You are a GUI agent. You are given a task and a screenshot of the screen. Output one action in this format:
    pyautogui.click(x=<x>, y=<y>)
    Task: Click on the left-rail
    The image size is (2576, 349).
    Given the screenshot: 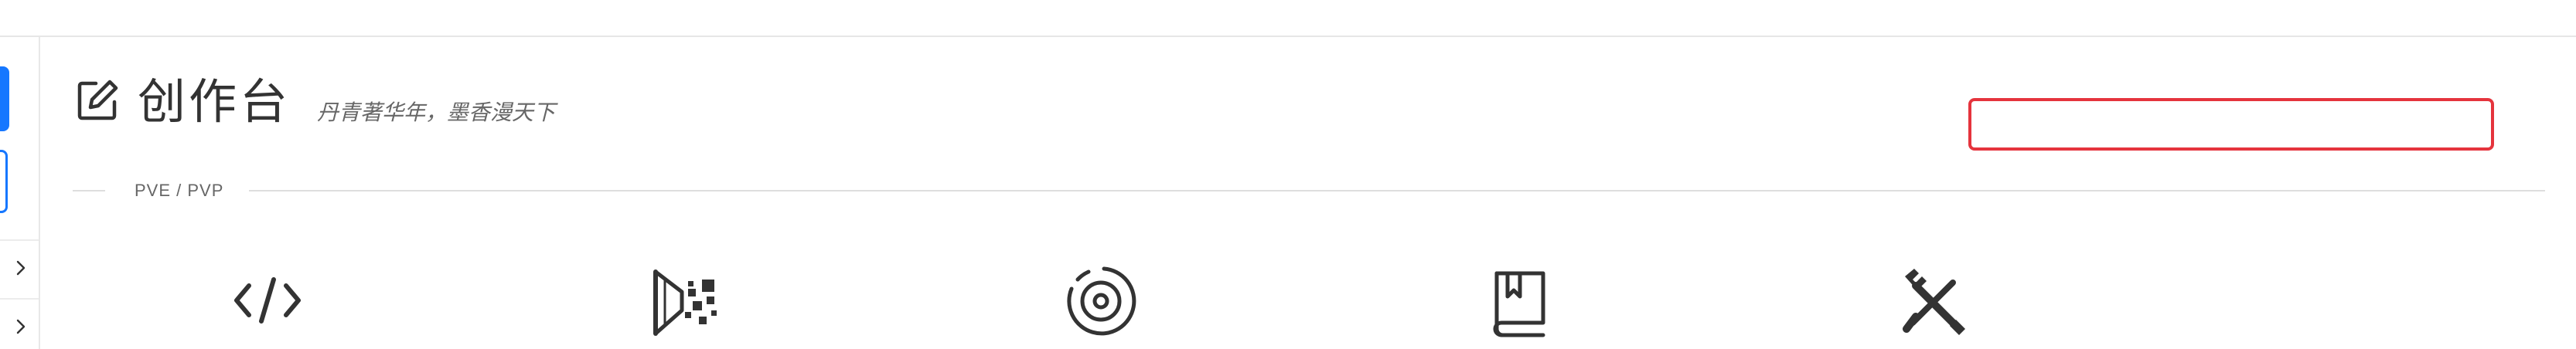 What is the action you would take?
    pyautogui.click(x=20, y=193)
    